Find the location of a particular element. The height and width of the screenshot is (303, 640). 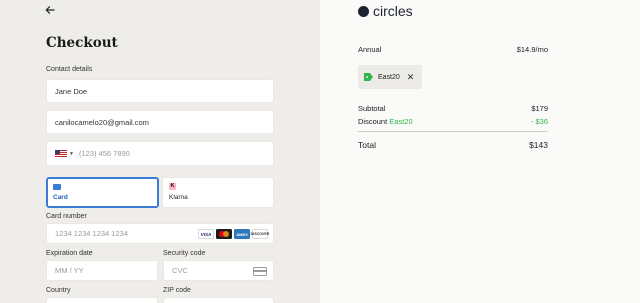

payment-method-label: Card is located at coordinates (60, 197).